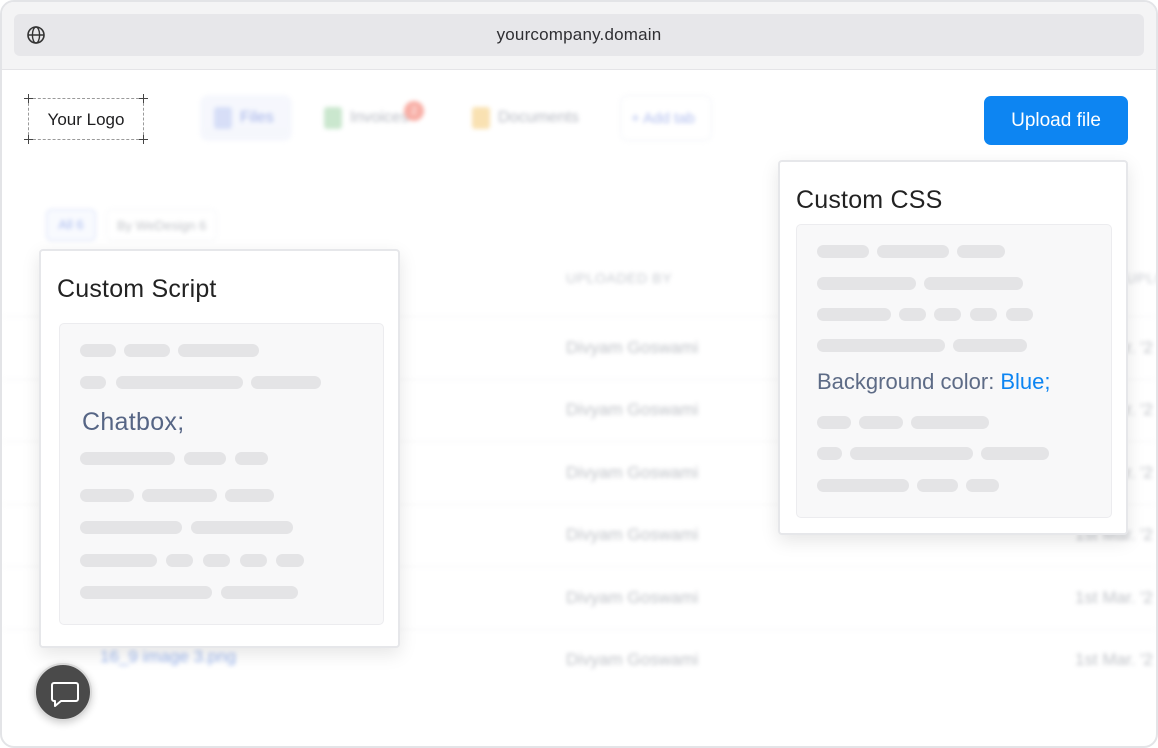 Image resolution: width=1158 pixels, height=748 pixels. Describe the element at coordinates (133, 422) in the screenshot. I see `script-code-text: Chatbox;` at that location.